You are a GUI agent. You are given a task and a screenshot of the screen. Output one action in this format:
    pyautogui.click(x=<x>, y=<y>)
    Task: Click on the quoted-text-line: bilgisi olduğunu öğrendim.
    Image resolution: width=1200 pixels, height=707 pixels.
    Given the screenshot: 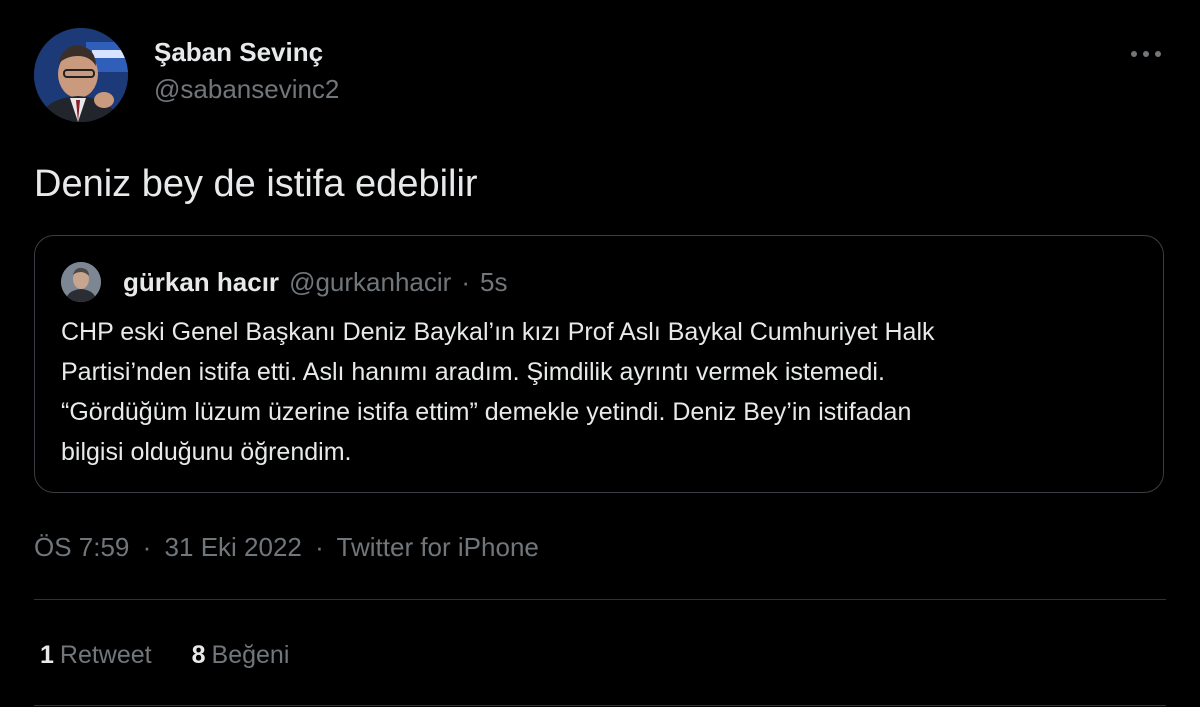 What is the action you would take?
    pyautogui.click(x=206, y=452)
    